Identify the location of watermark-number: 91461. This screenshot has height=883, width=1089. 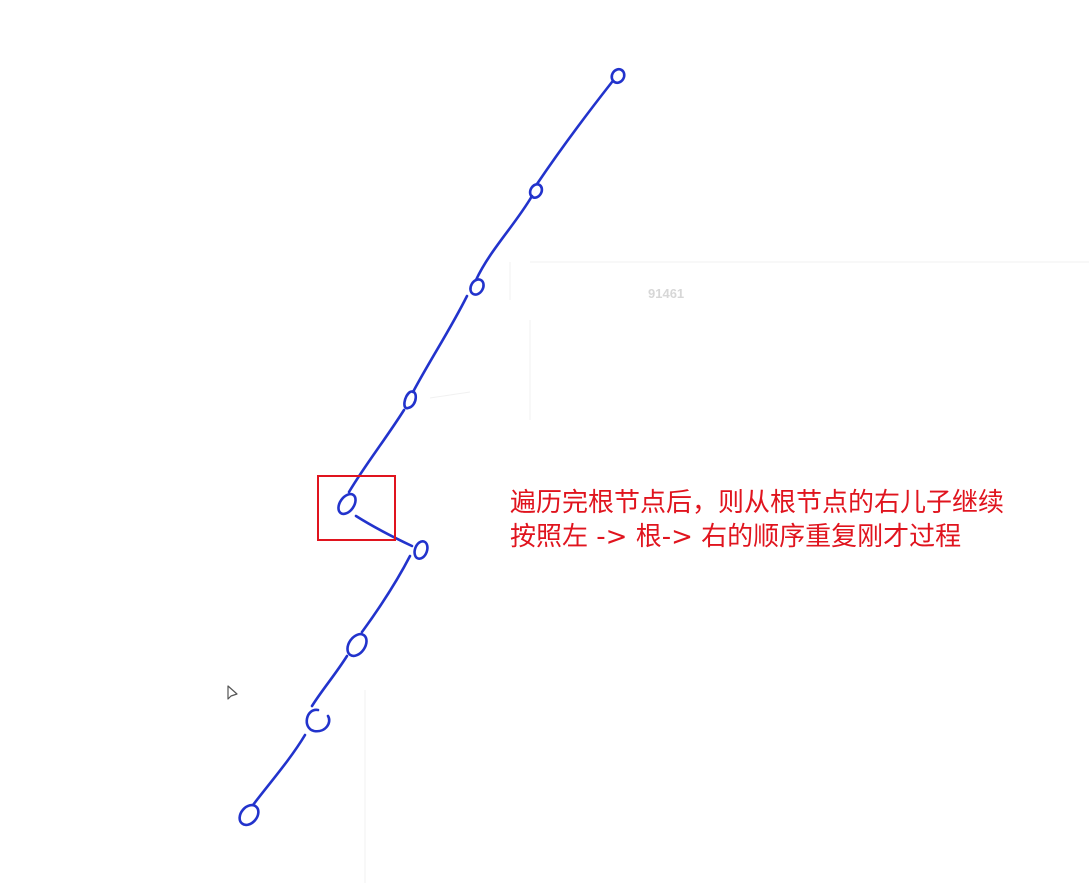
(666, 293).